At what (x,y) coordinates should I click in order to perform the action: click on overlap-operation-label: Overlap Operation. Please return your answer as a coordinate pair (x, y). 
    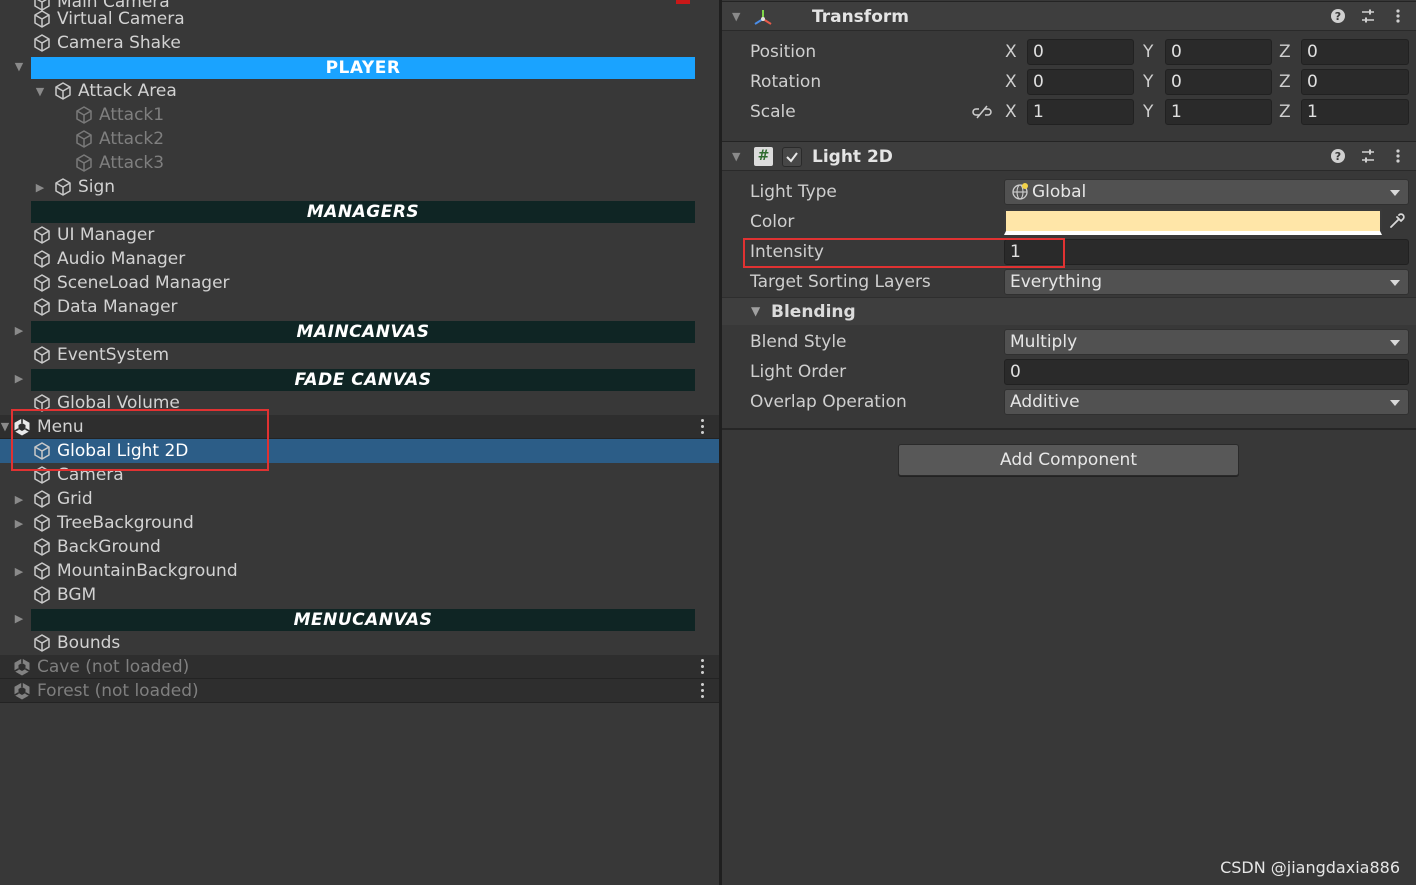
    Looking at the image, I should click on (828, 402).